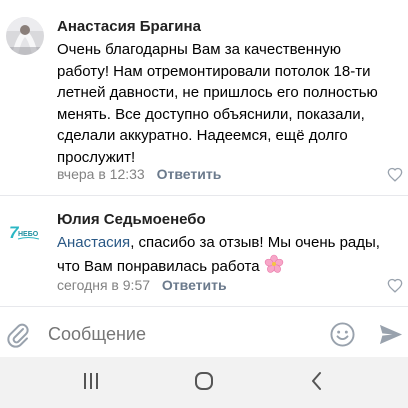 Image resolution: width=408 pixels, height=408 pixels. What do you see at coordinates (317, 381) in the screenshot?
I see `back-icon` at bounding box center [317, 381].